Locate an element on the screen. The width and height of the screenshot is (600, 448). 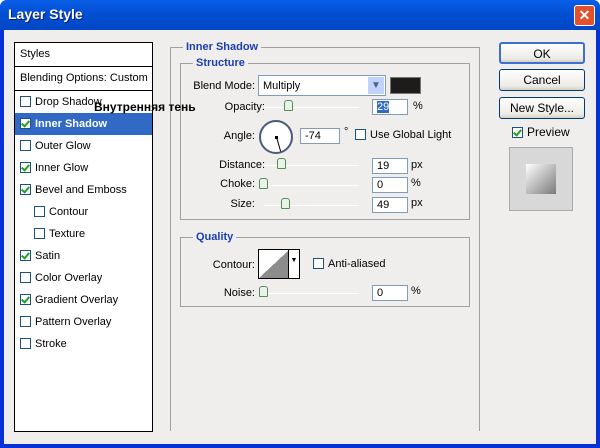
angle-dial is located at coordinates (276, 137).